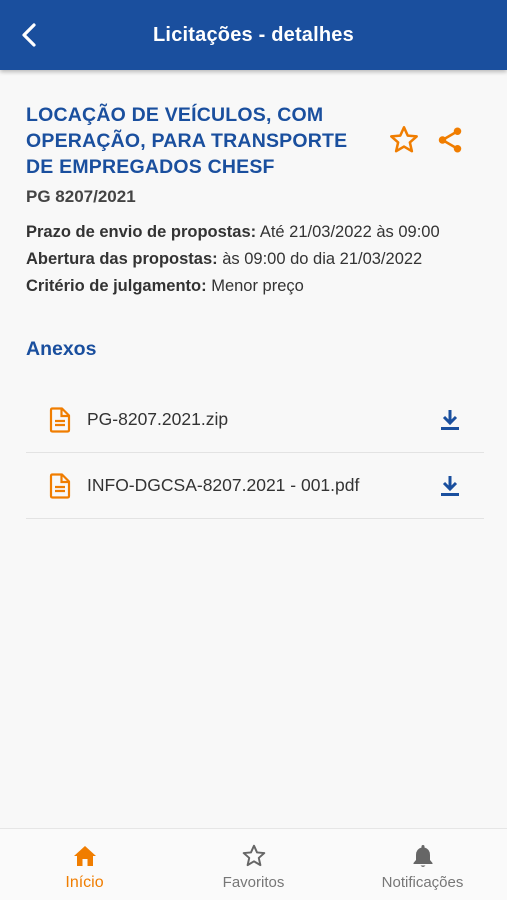 The image size is (507, 900). I want to click on nav-item-home: Início, so click(84, 864).